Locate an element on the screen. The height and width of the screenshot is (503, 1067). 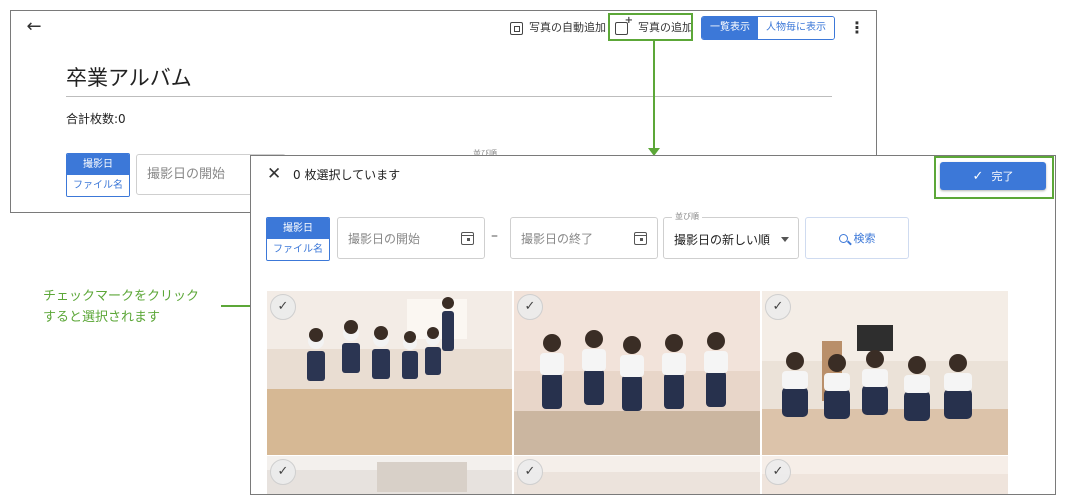
auto-add-photos-button: 写真の自動追加 is located at coordinates (558, 28).